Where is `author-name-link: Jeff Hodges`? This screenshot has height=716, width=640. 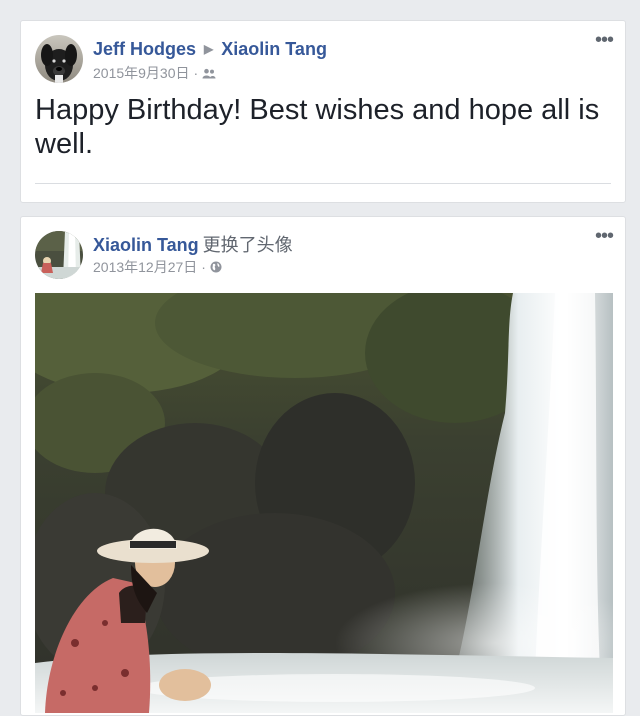 author-name-link: Jeff Hodges is located at coordinates (144, 49).